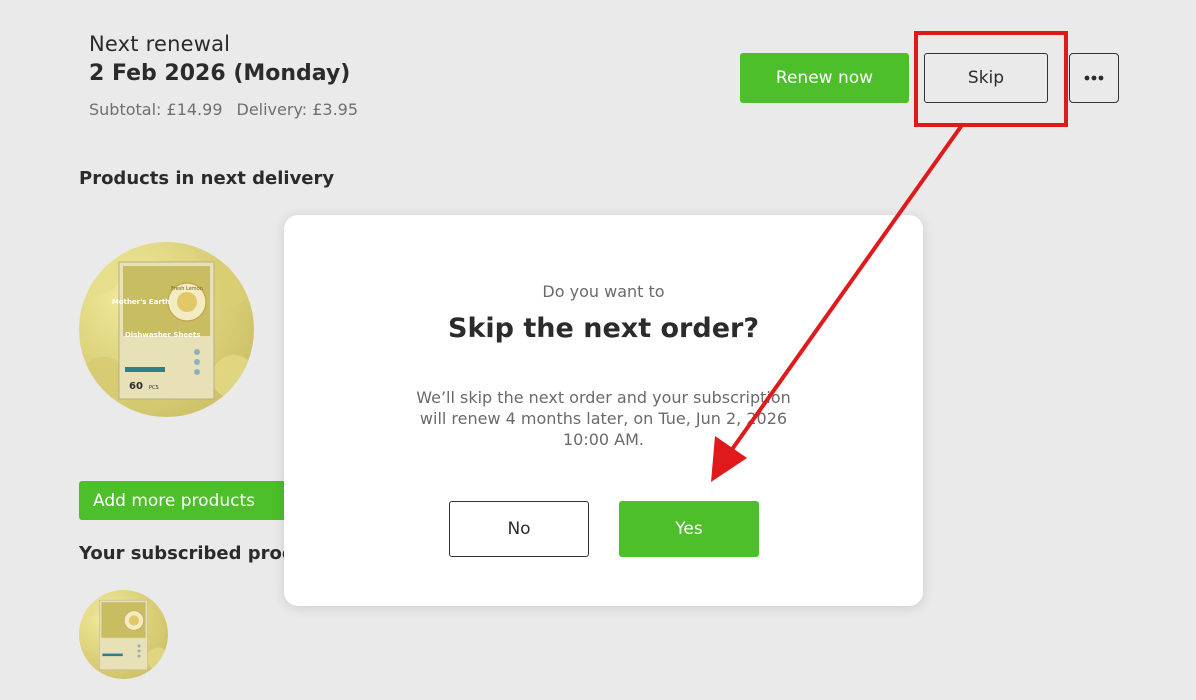 The image size is (1196, 700). I want to click on add-more-products-button: Add more products, so click(181, 500).